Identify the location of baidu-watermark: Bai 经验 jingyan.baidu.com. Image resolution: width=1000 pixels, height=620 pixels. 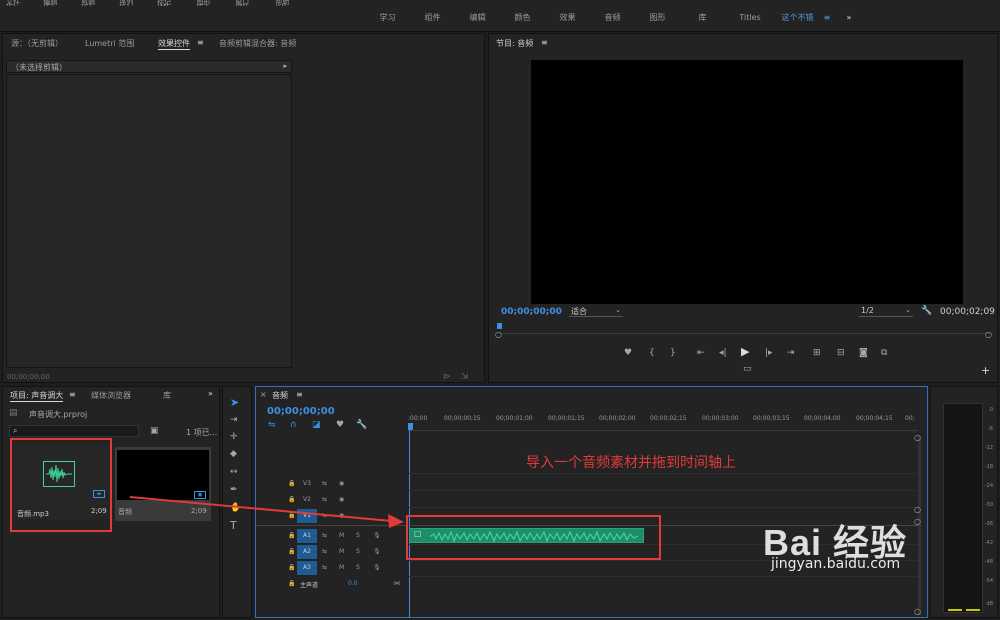
(855, 541).